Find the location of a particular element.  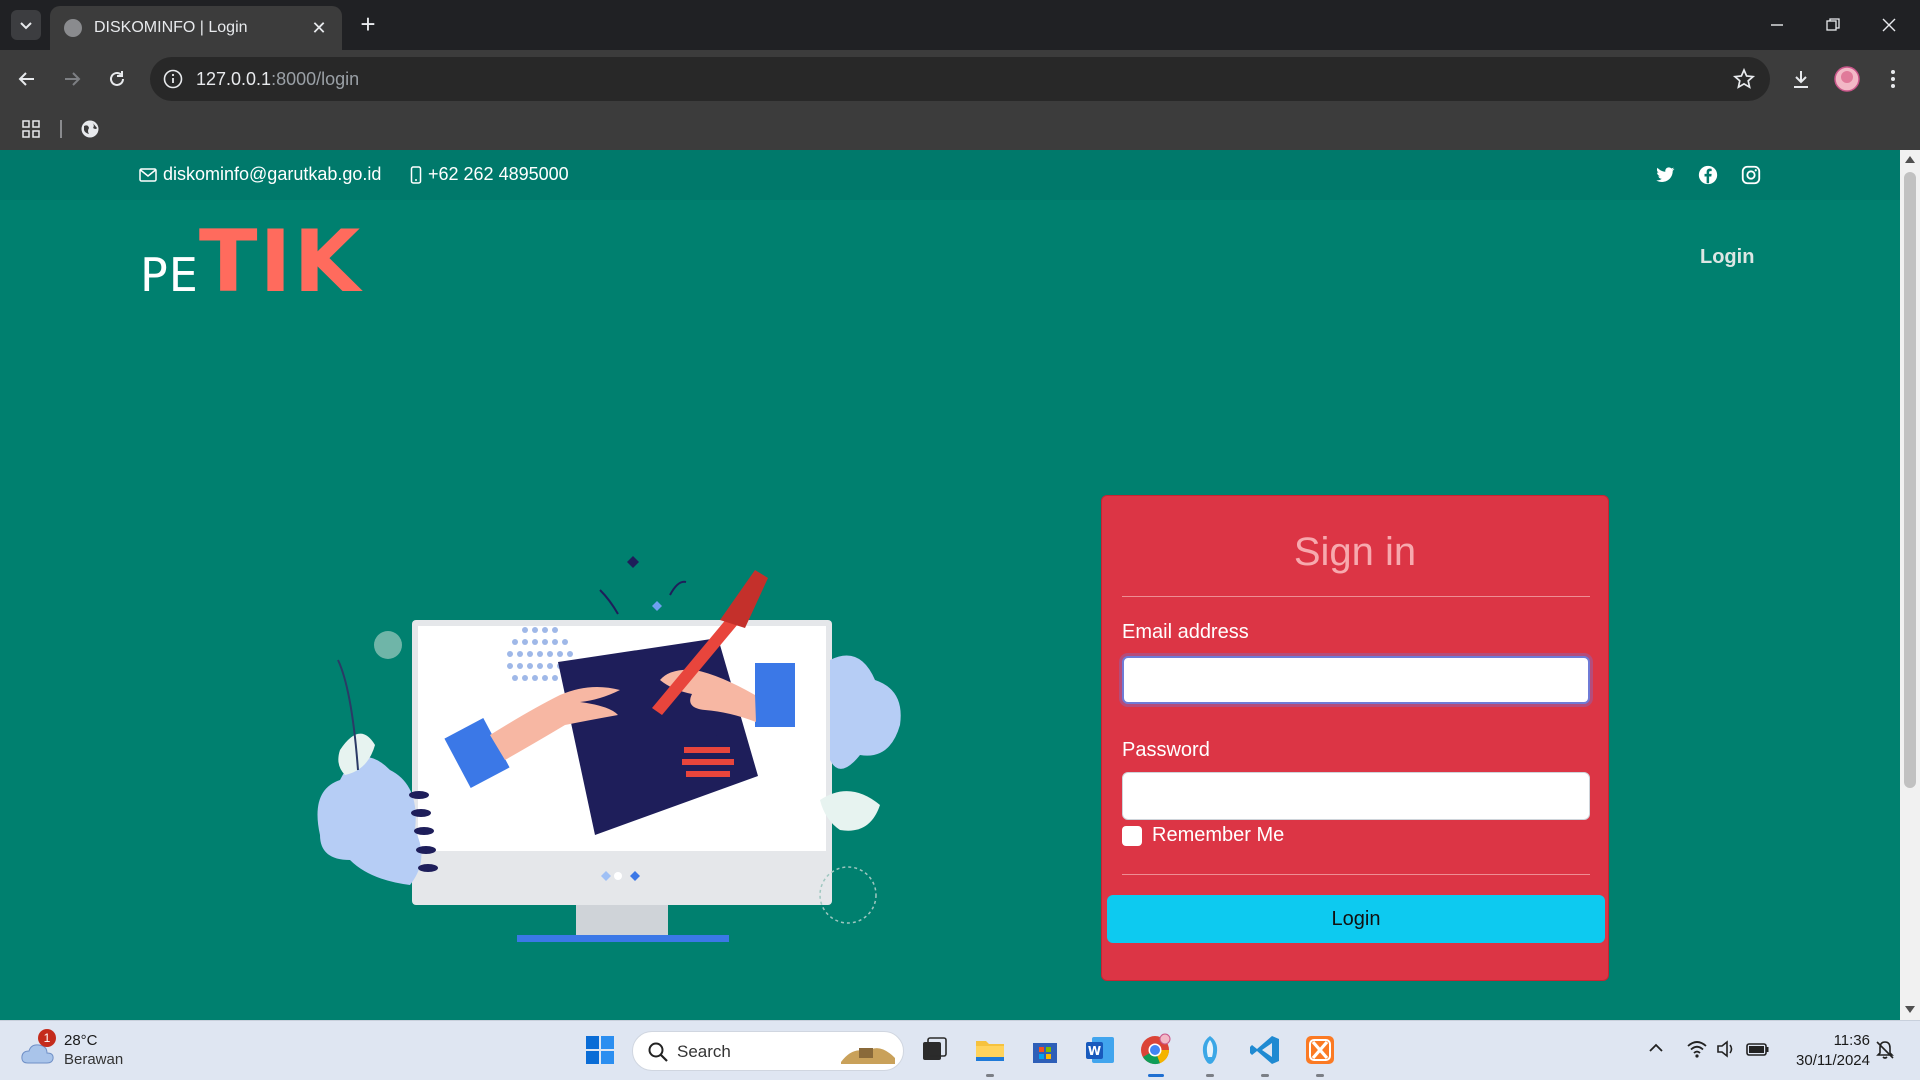

bookmark-star-icon is located at coordinates (1744, 79).